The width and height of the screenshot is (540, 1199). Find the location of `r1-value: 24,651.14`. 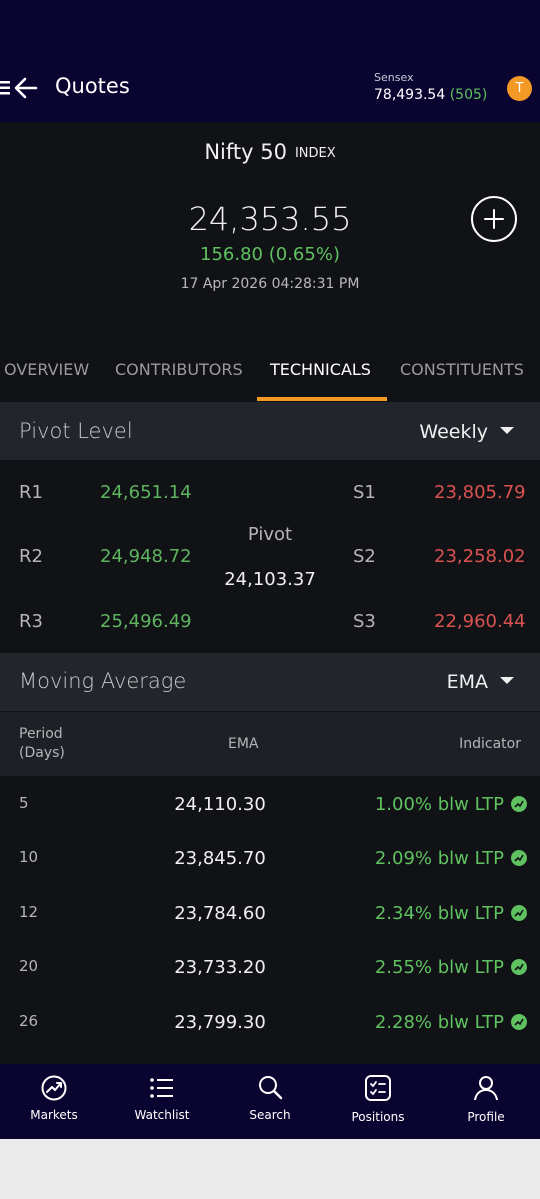

r1-value: 24,651.14 is located at coordinates (146, 492).